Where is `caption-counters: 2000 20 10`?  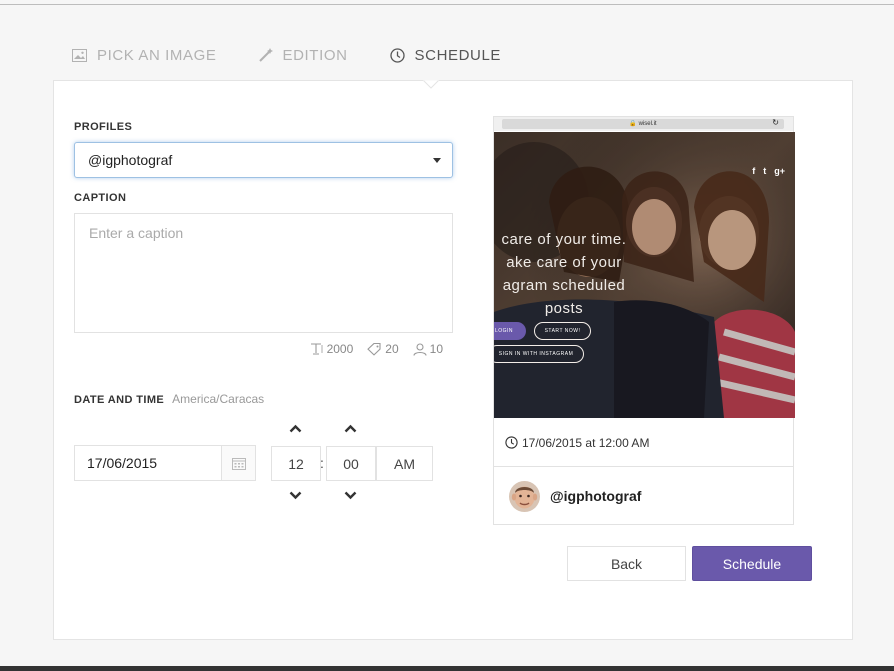 caption-counters: 2000 20 10 is located at coordinates (371, 349).